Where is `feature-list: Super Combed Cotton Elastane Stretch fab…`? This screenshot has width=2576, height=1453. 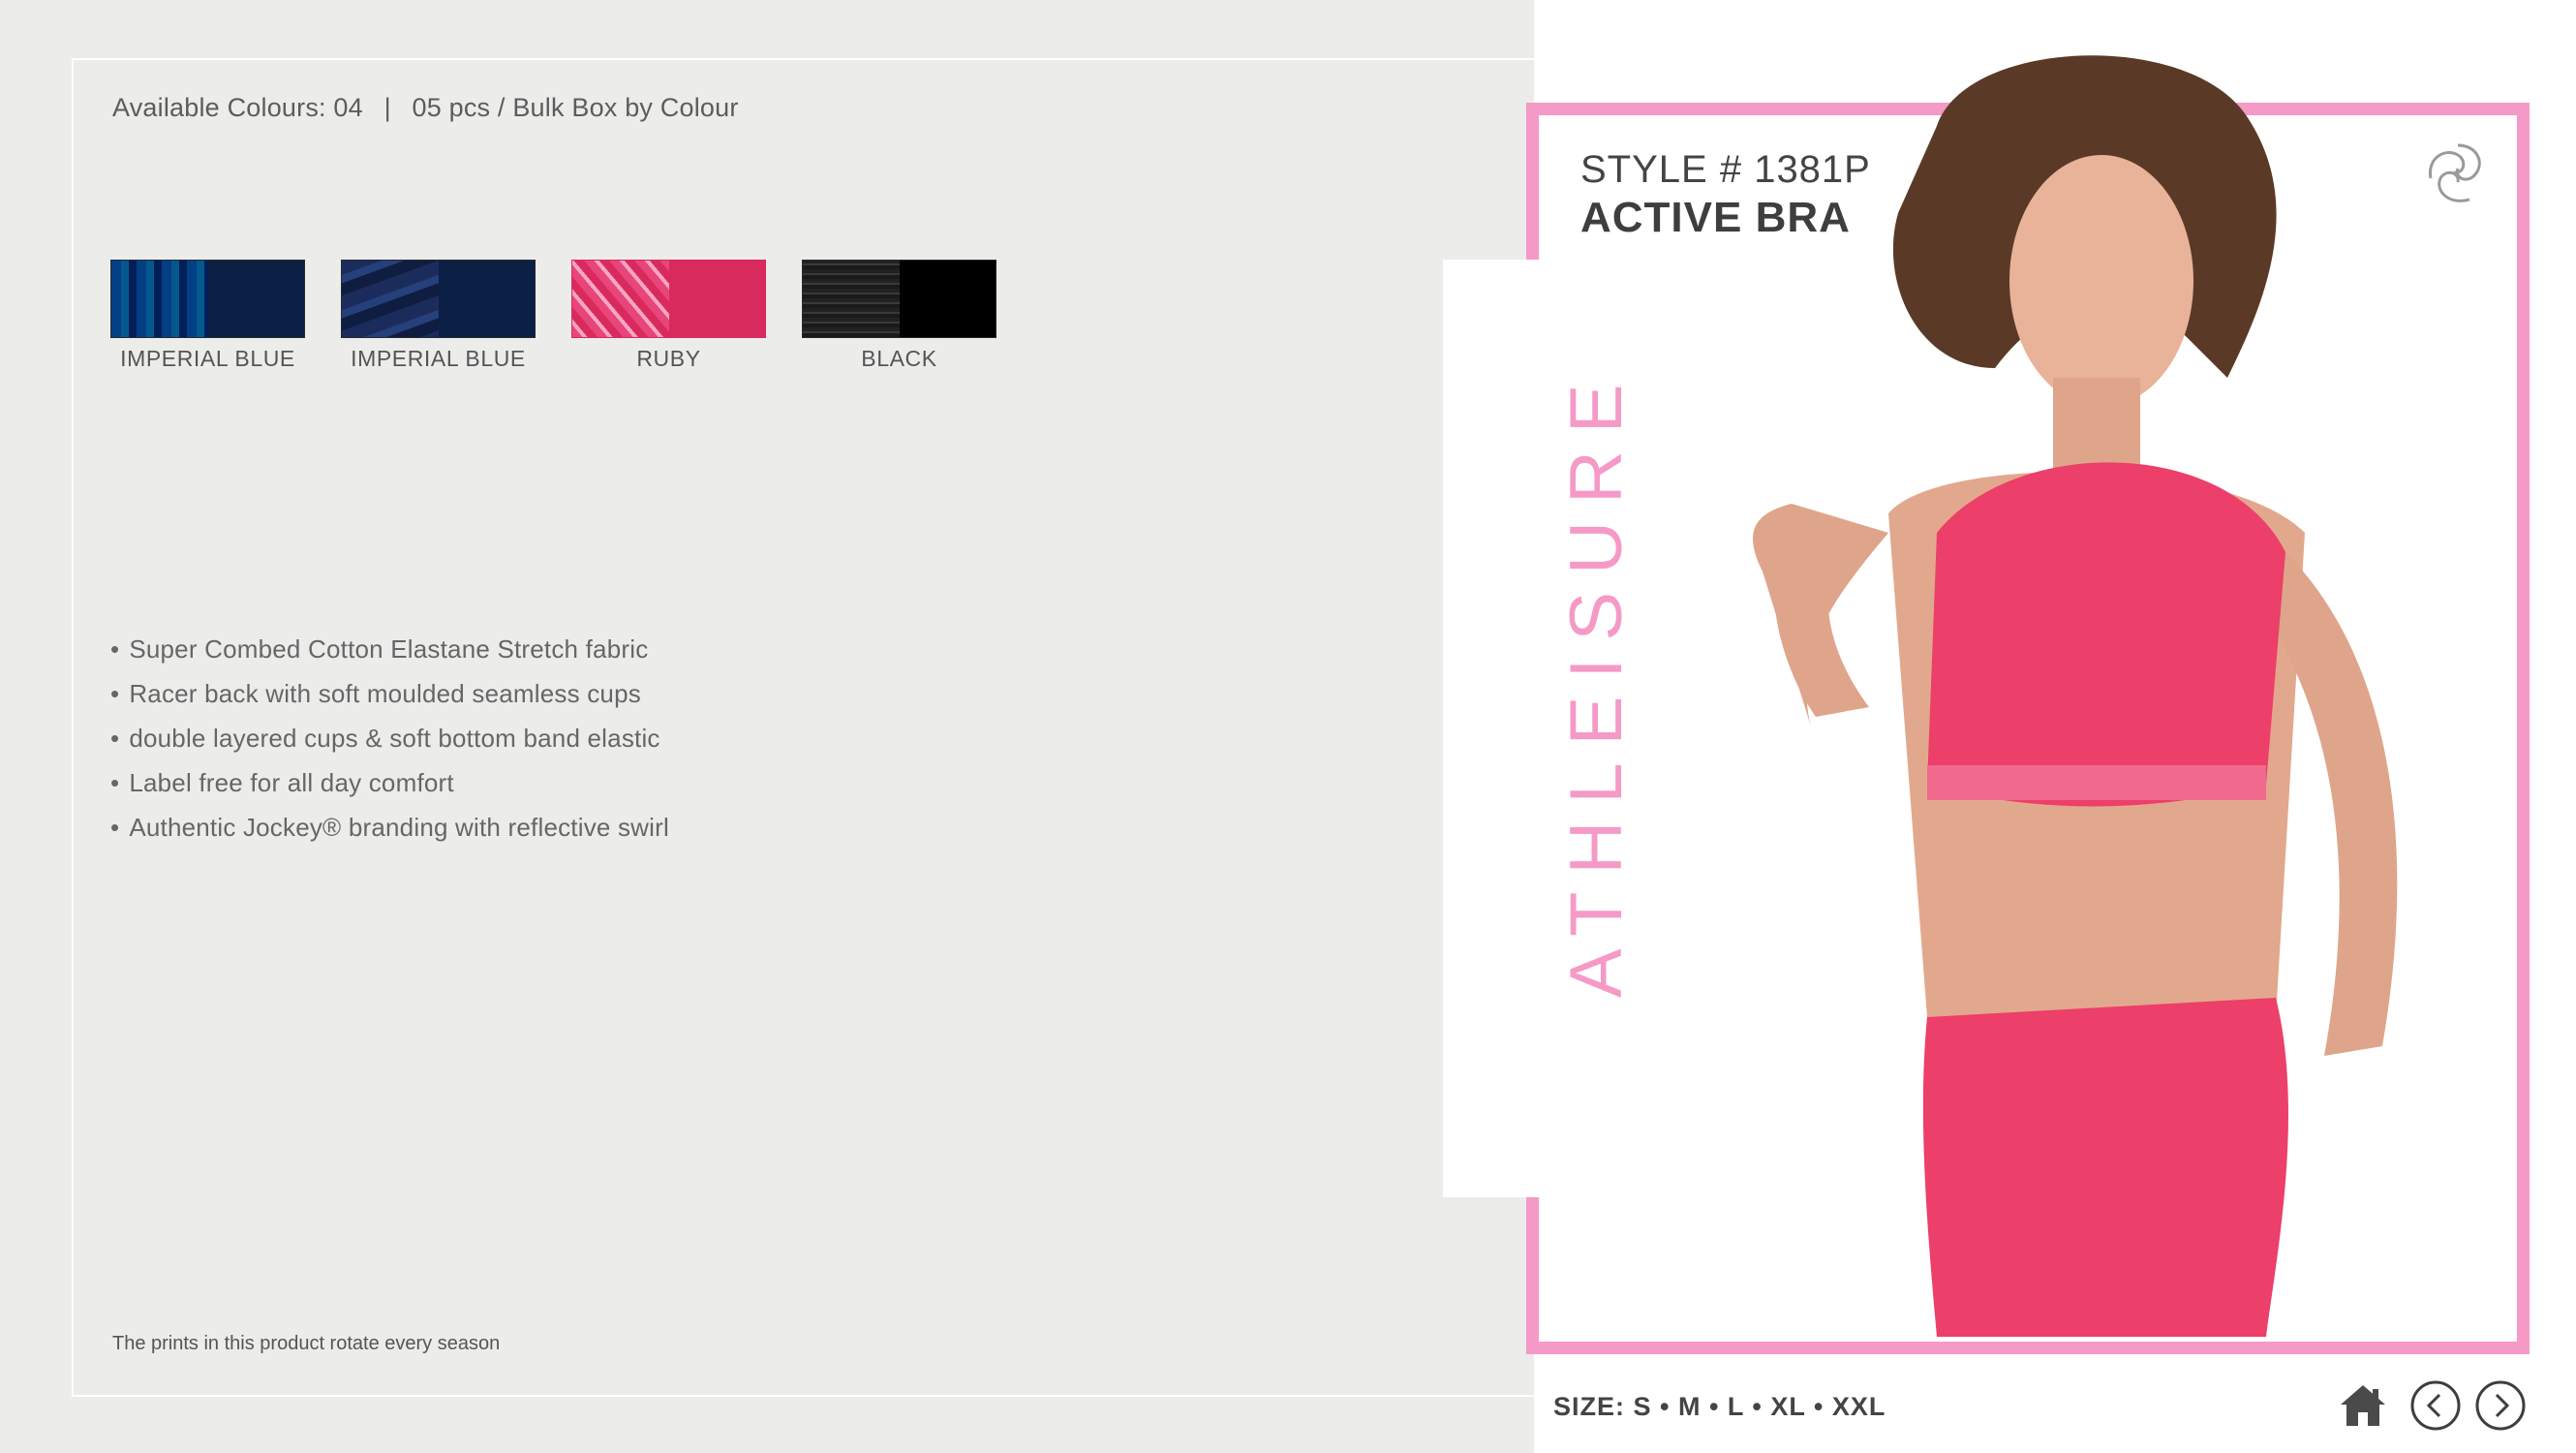 feature-list: Super Combed Cotton Elastane Stretch fab… is located at coordinates (389, 738).